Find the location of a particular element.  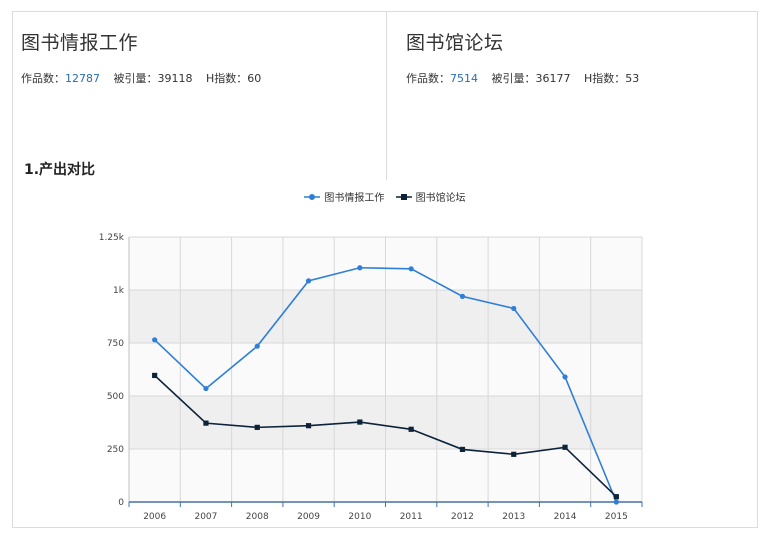

x-tick-label: 2015 is located at coordinates (616, 517).